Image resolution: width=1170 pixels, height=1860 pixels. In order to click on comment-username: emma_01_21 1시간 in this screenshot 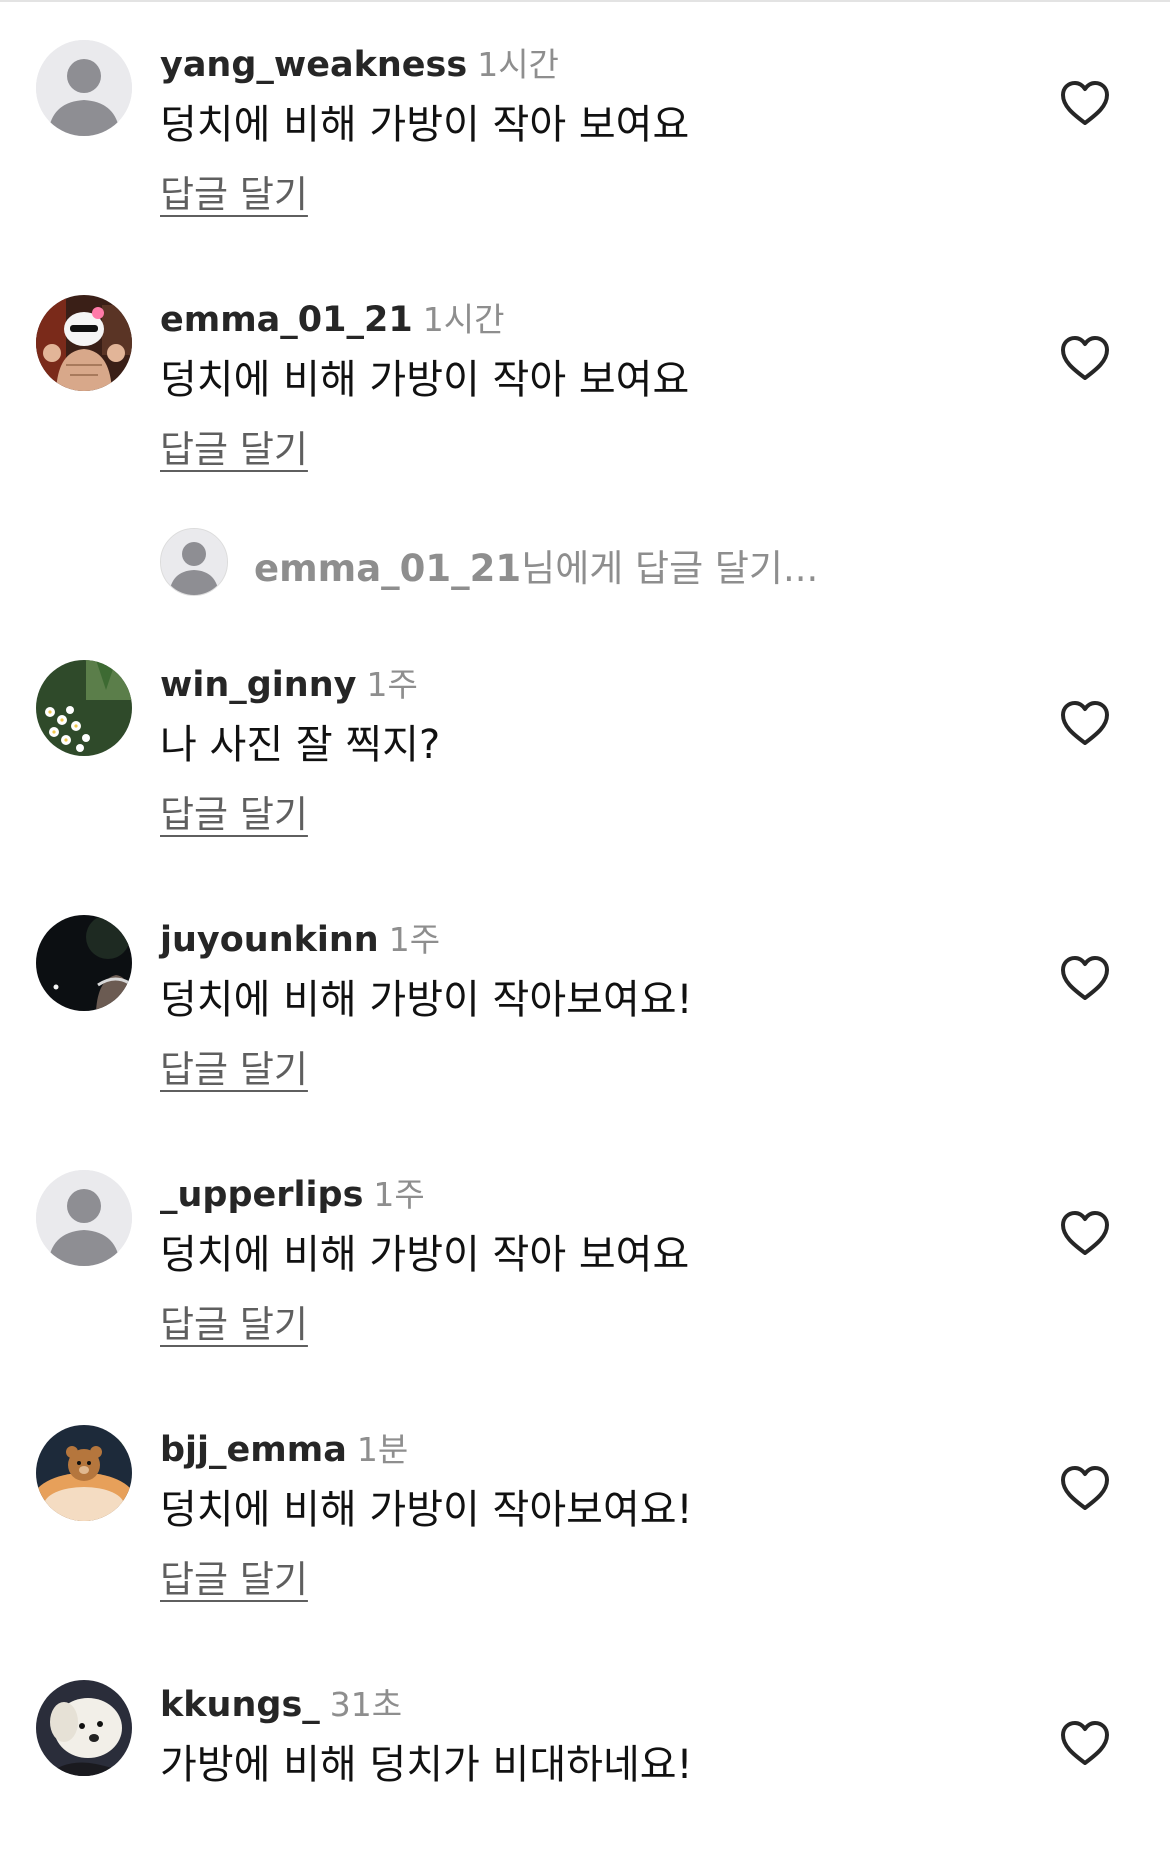, I will do `click(332, 317)`.